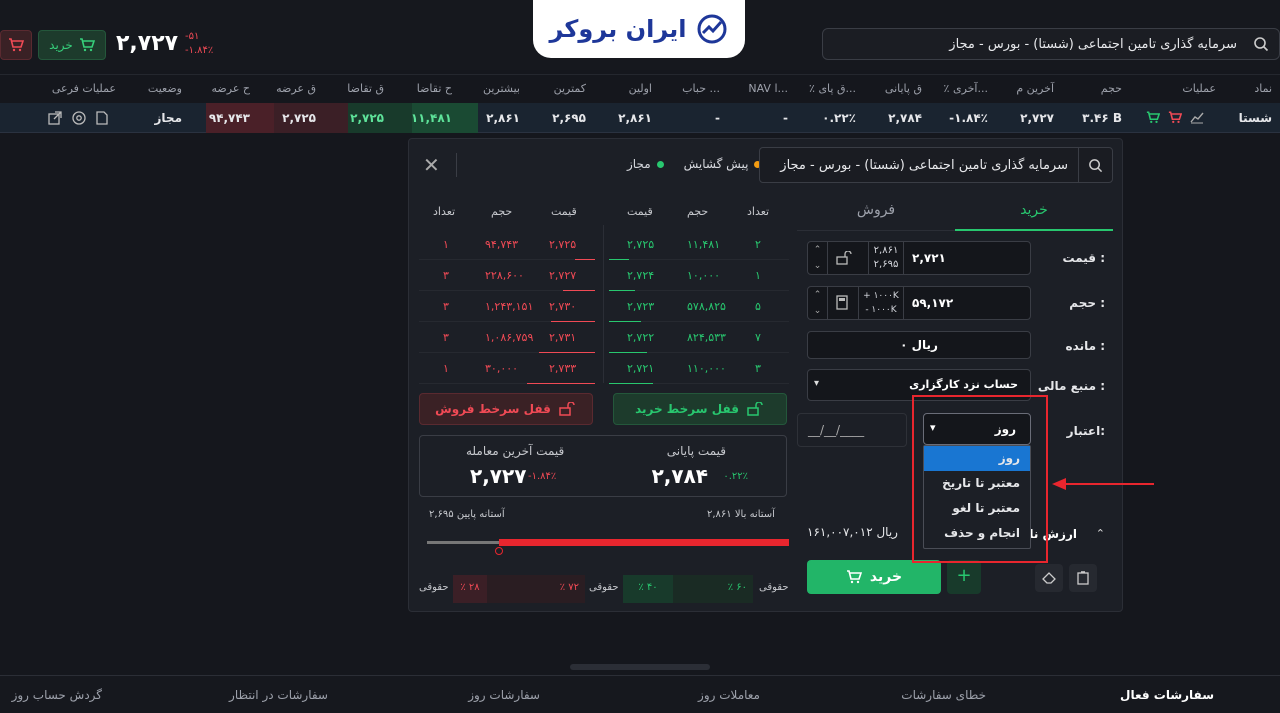  I want to click on price-label: قیمت :, so click(1084, 258).